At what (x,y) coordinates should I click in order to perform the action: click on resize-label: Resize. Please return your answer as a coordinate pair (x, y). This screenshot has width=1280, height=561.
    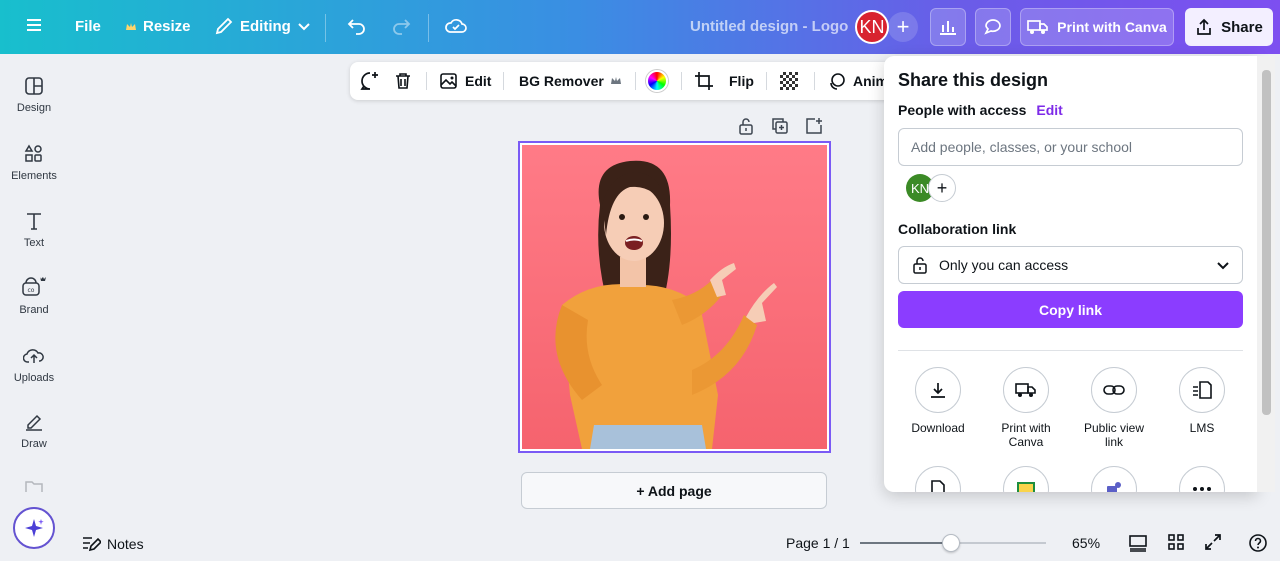
    Looking at the image, I should click on (167, 26).